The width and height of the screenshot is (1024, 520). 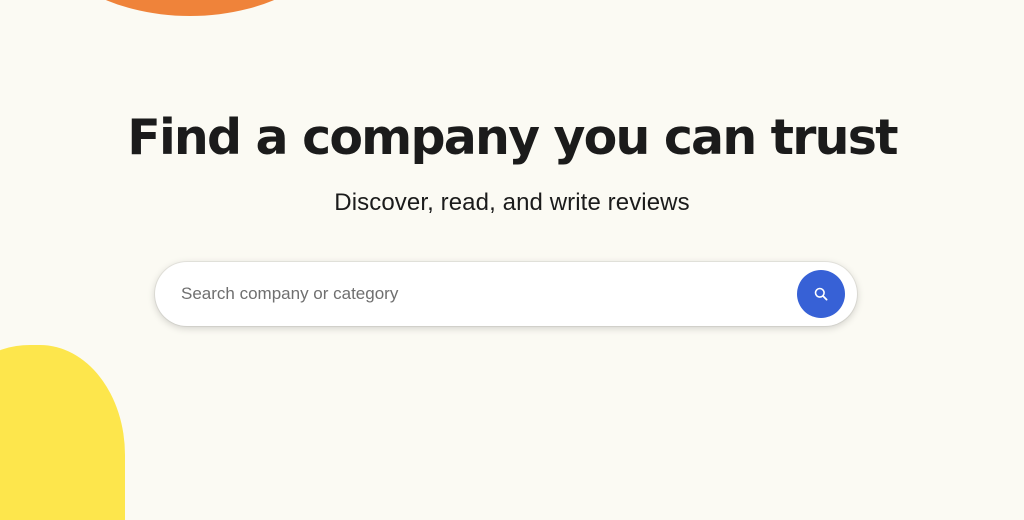 I want to click on search-button, so click(x=821, y=294).